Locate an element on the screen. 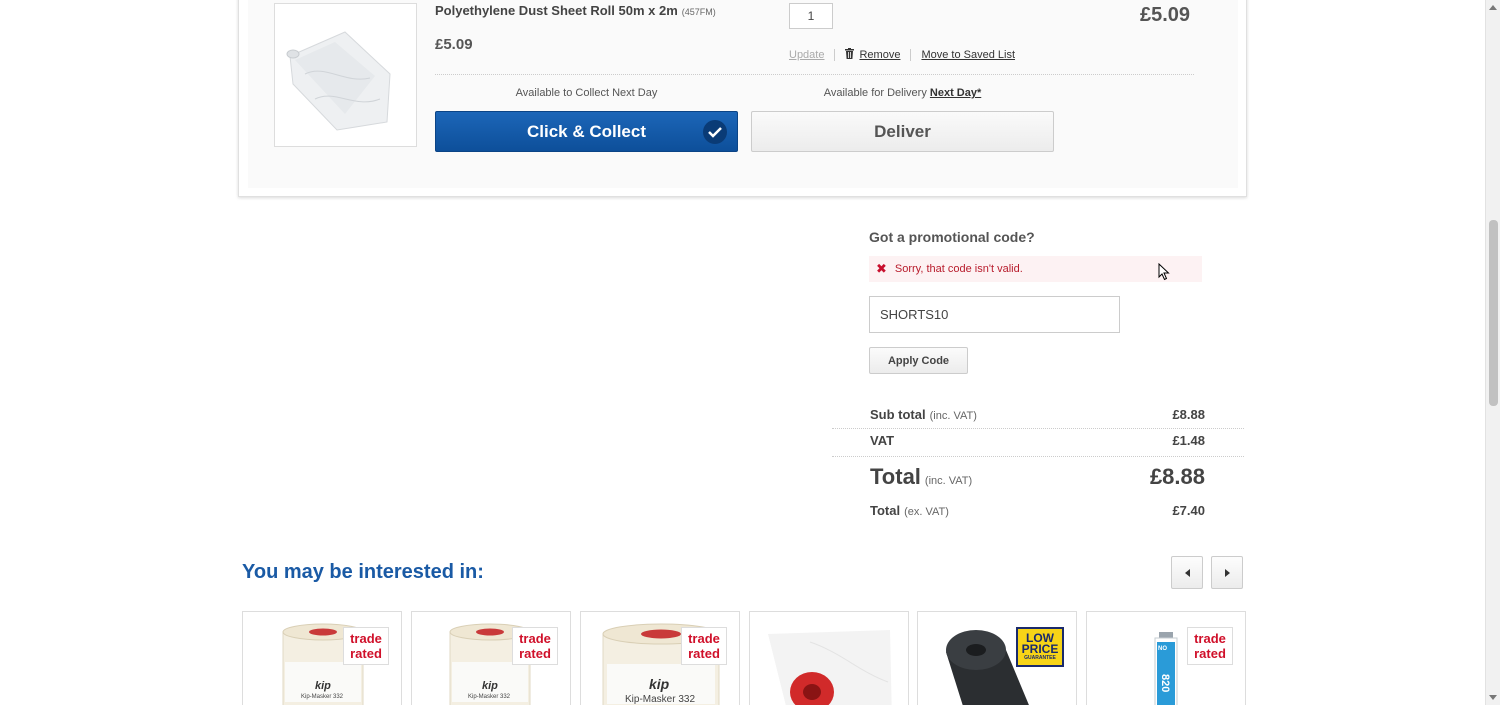 The image size is (1500, 705). next-day-link: Next Day* is located at coordinates (955, 93).